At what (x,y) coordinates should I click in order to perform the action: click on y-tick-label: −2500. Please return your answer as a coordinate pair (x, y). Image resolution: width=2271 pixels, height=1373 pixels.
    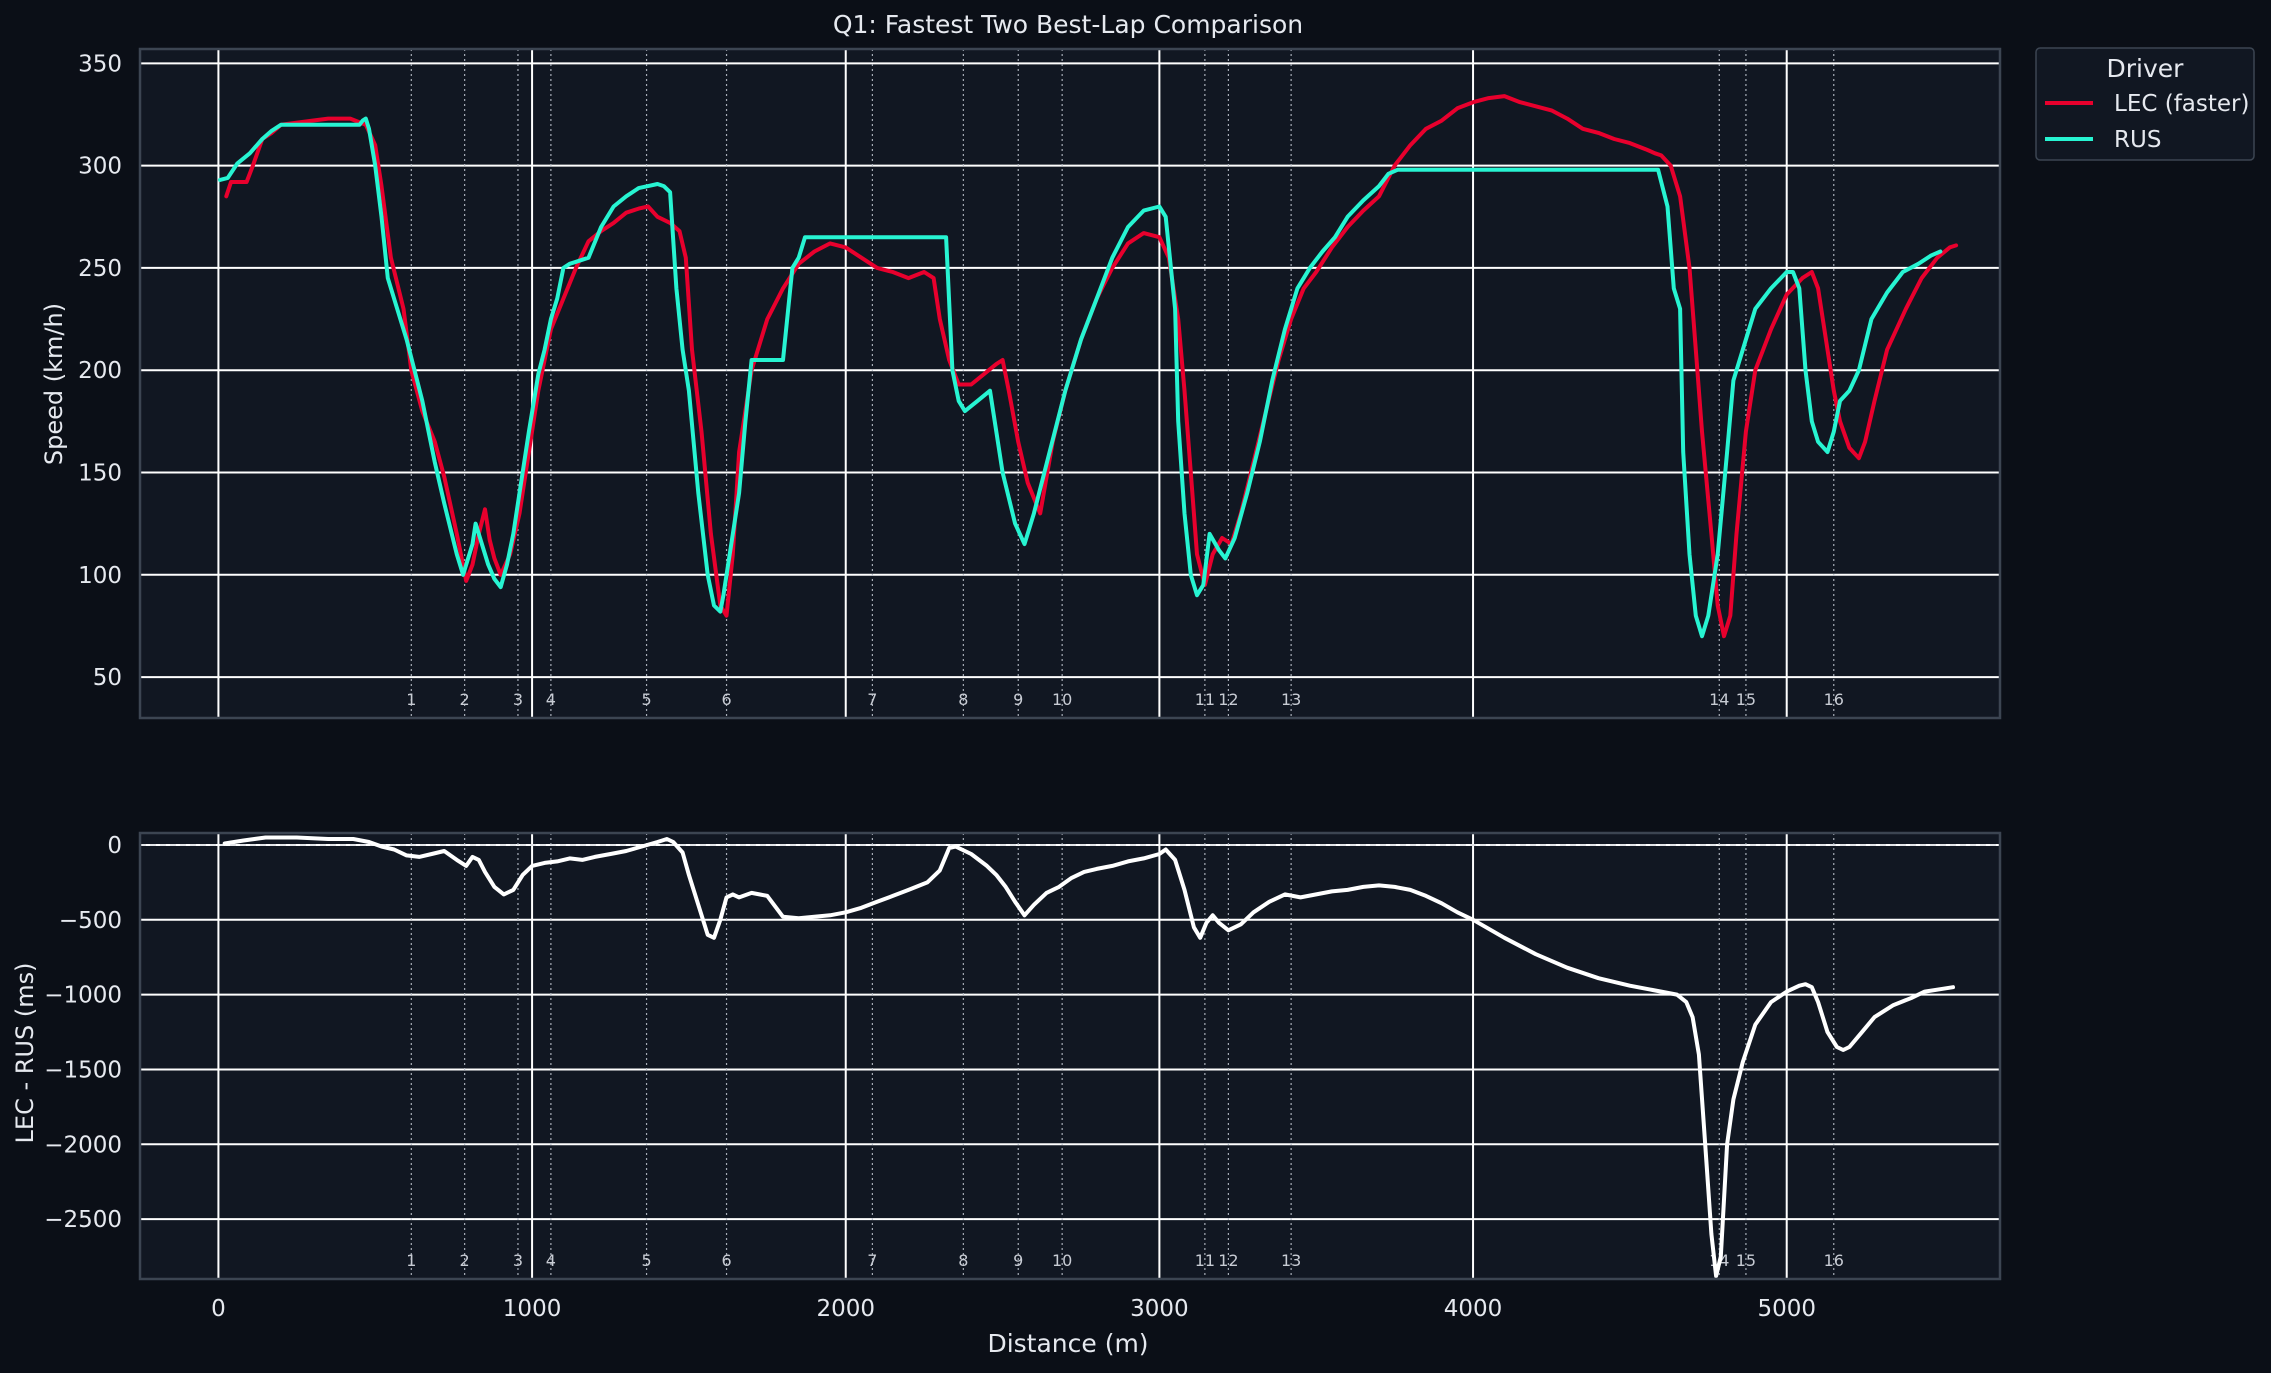
    Looking at the image, I should click on (83, 1220).